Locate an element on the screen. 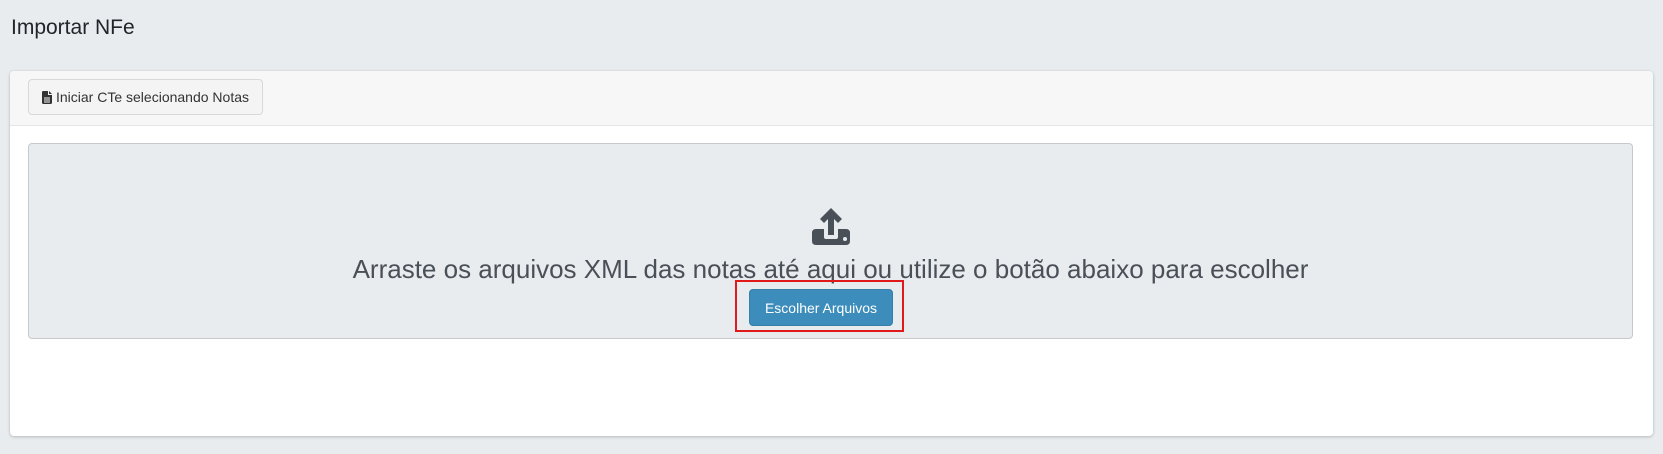 Image resolution: width=1663 pixels, height=454 pixels. start-cte-label: Iniciar CTe selecionando Notas is located at coordinates (152, 97).